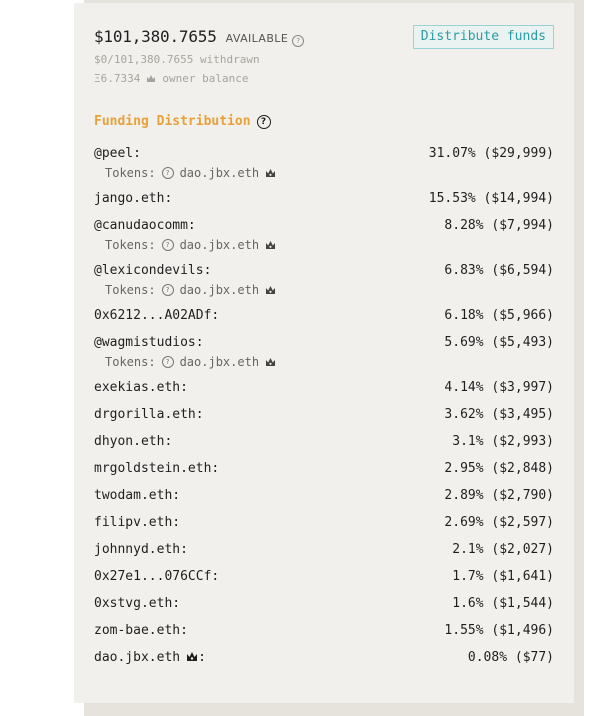 The width and height of the screenshot is (607, 716). I want to click on recipient-label: exekias.eth:, so click(141, 387).